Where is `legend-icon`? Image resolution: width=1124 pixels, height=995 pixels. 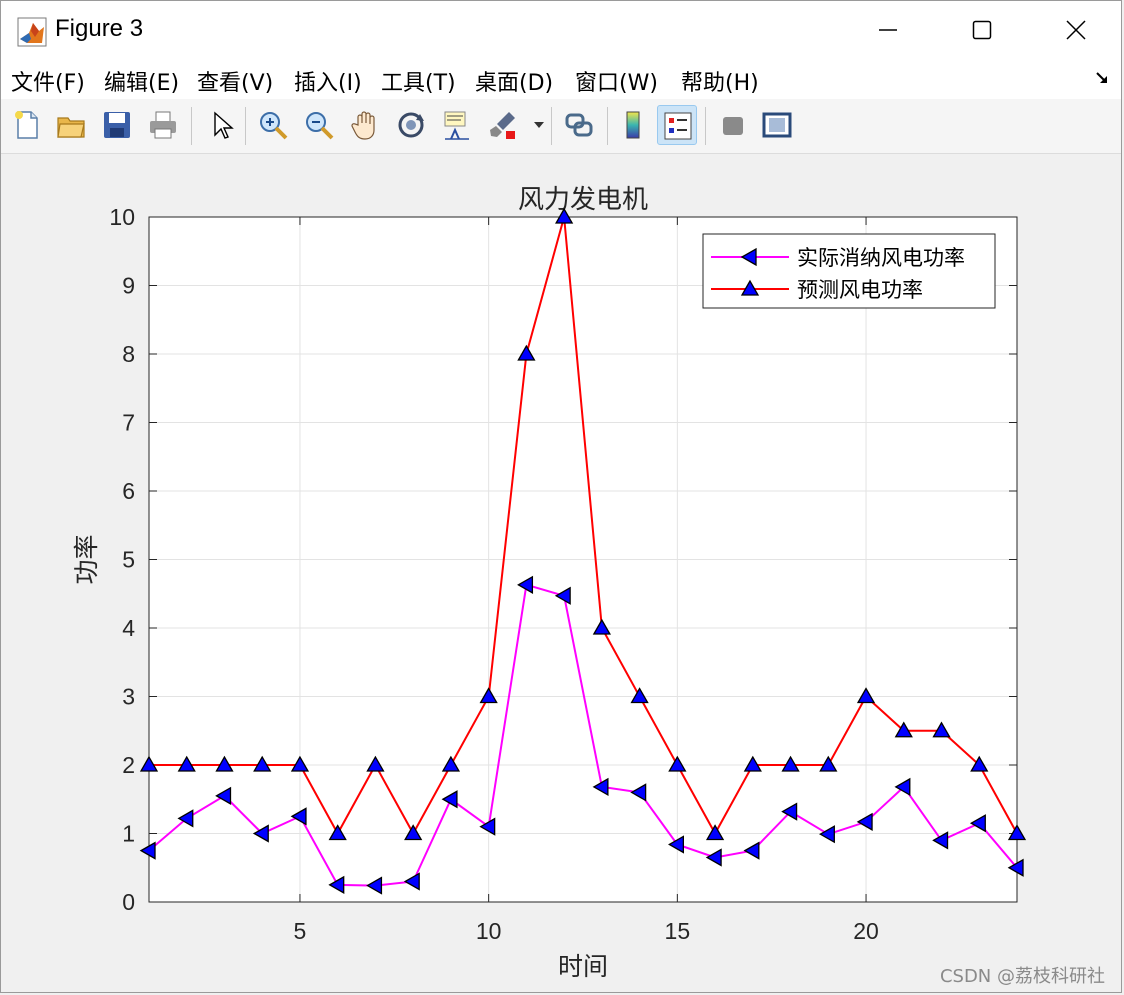
legend-icon is located at coordinates (678, 126).